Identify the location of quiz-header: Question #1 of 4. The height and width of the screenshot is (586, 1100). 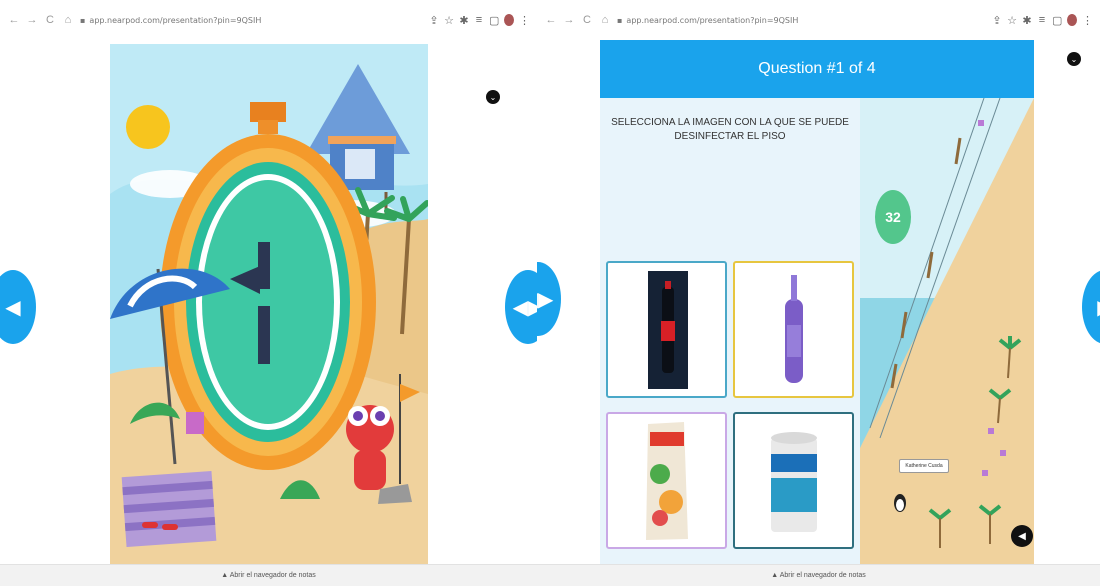
(817, 69).